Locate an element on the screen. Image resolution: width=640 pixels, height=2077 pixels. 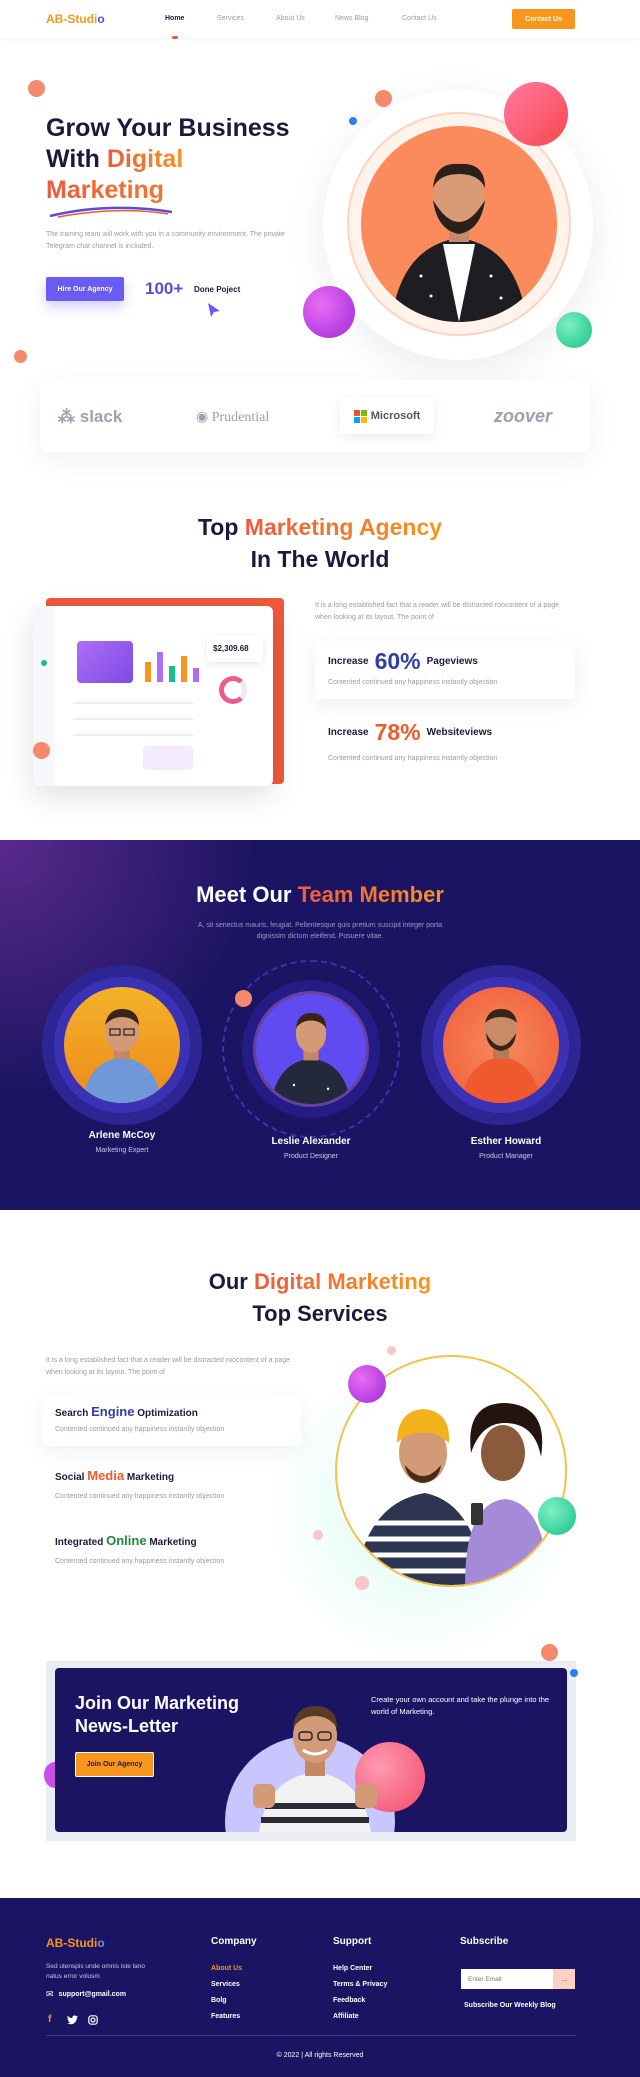
service-title: Integrated Online Marketing is located at coordinates (126, 1540).